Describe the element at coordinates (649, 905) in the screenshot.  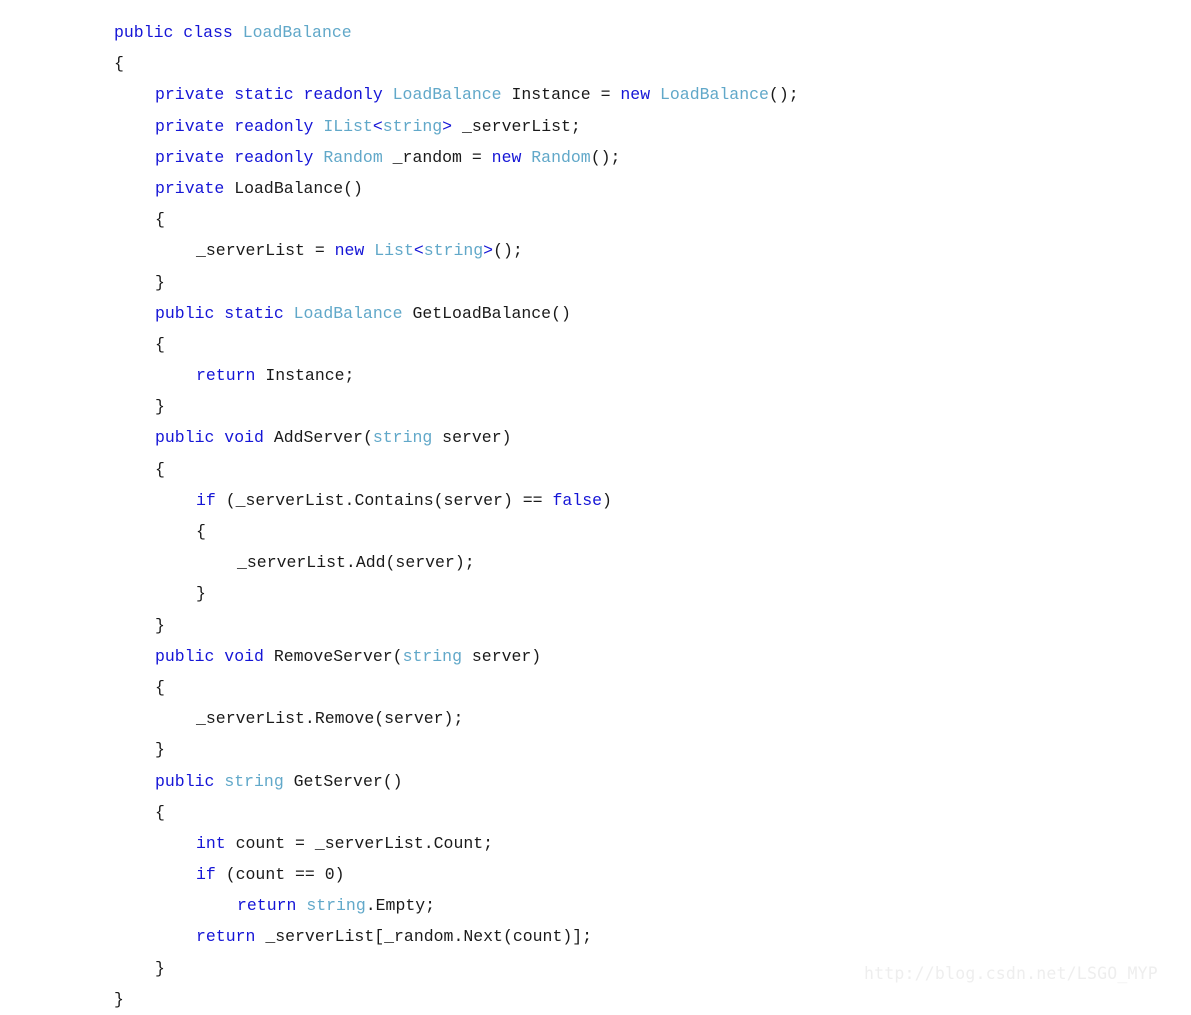
I see `code-line: return string.Empty;` at that location.